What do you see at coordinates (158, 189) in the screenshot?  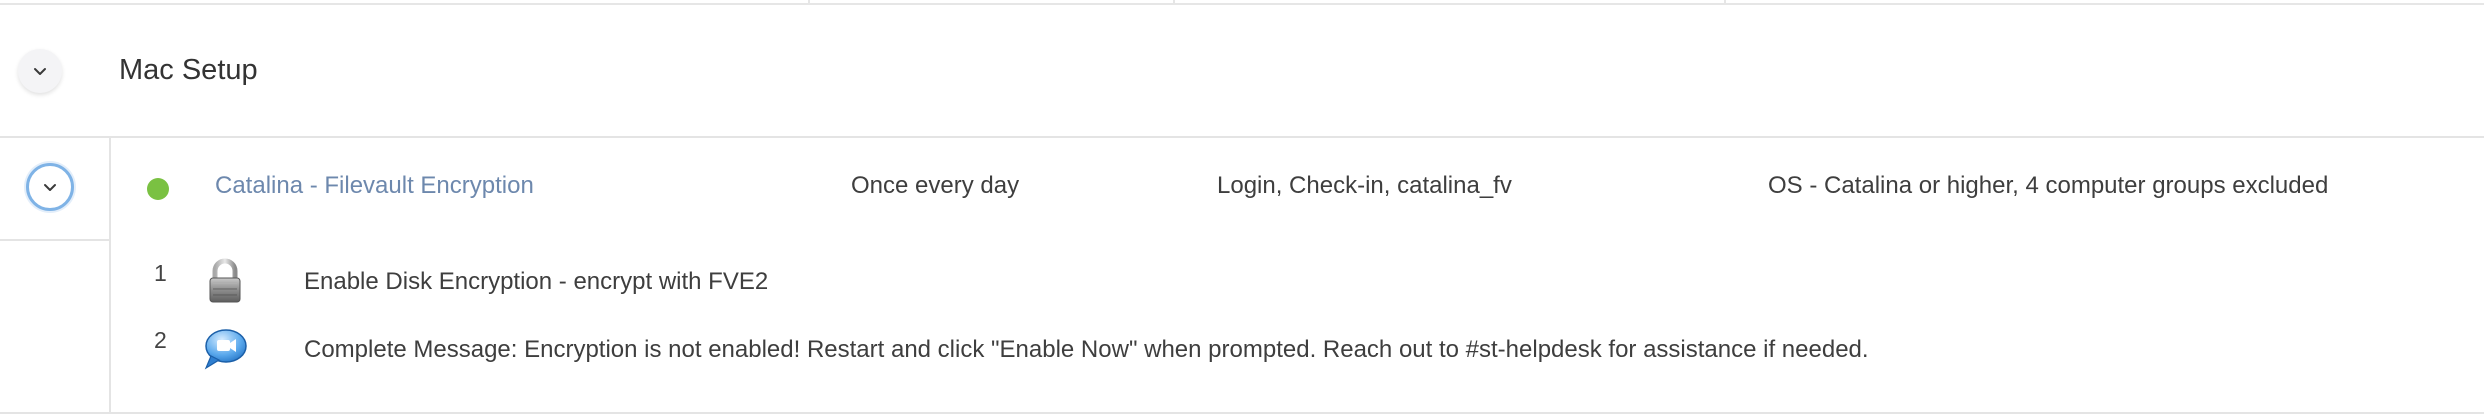 I see `status-indicator` at bounding box center [158, 189].